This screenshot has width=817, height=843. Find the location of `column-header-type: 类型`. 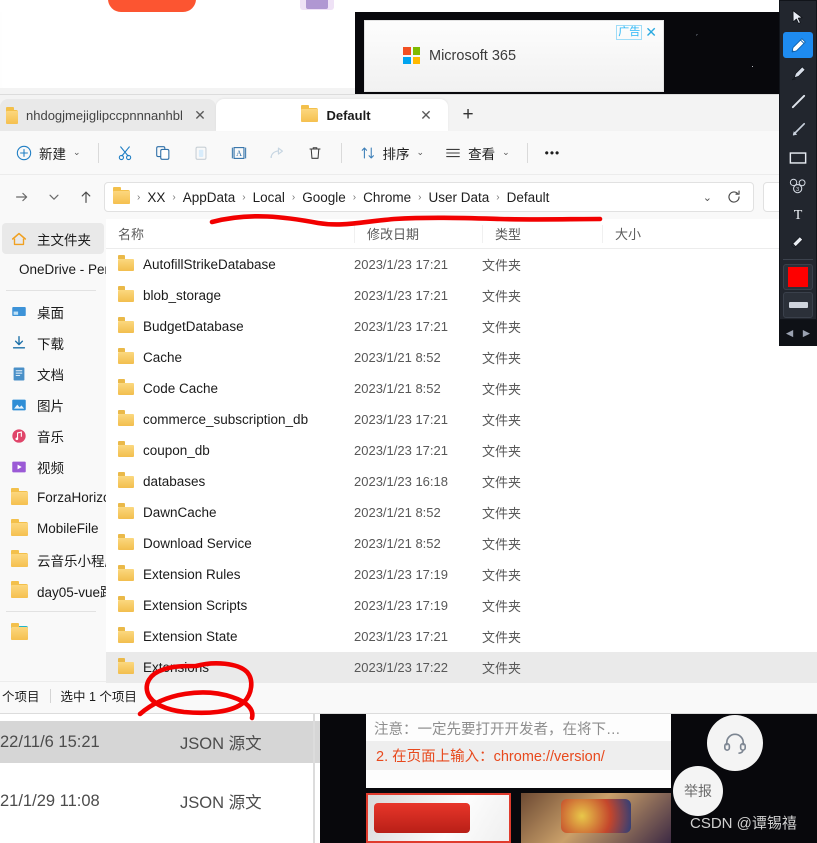

column-header-type: 类型 is located at coordinates (542, 233).